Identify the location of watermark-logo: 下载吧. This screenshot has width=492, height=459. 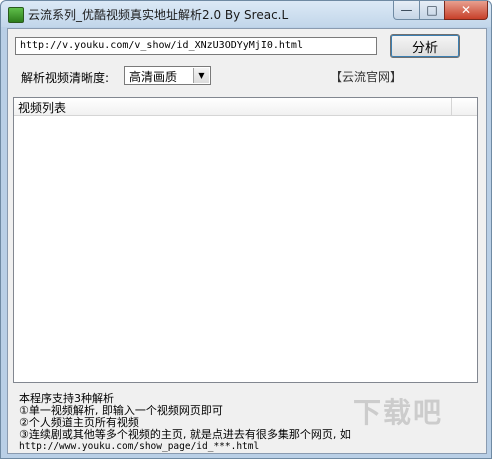
(398, 412).